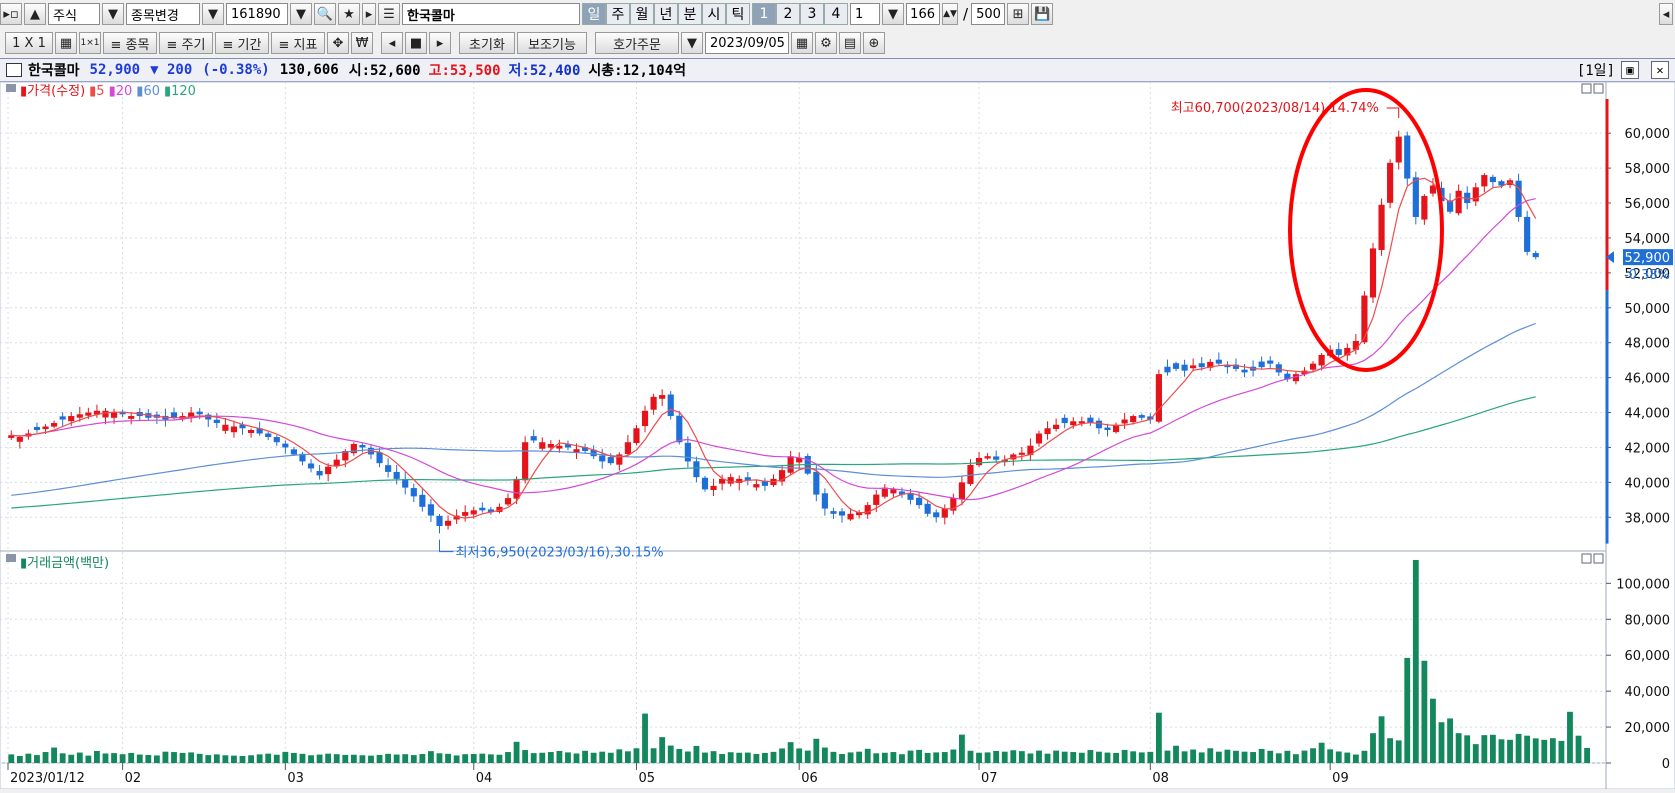  Describe the element at coordinates (392, 43) in the screenshot. I see `prev-icon: ◂` at that location.